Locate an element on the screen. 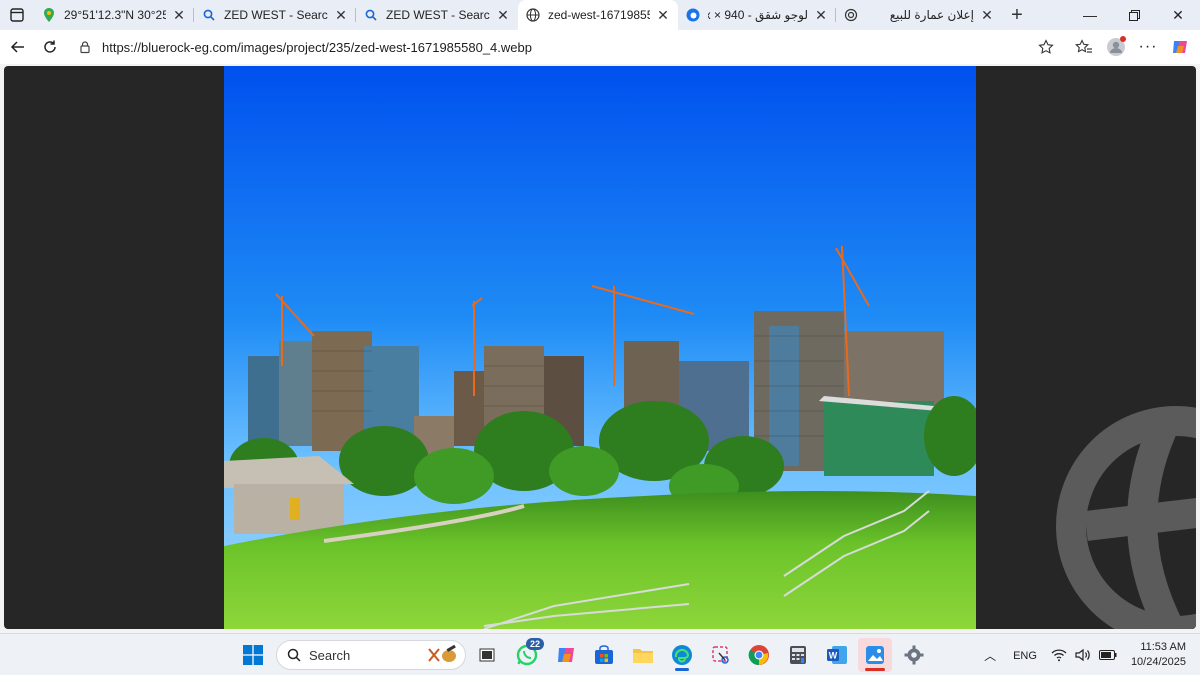 This screenshot has width=1200, height=675. store-icon is located at coordinates (604, 654).